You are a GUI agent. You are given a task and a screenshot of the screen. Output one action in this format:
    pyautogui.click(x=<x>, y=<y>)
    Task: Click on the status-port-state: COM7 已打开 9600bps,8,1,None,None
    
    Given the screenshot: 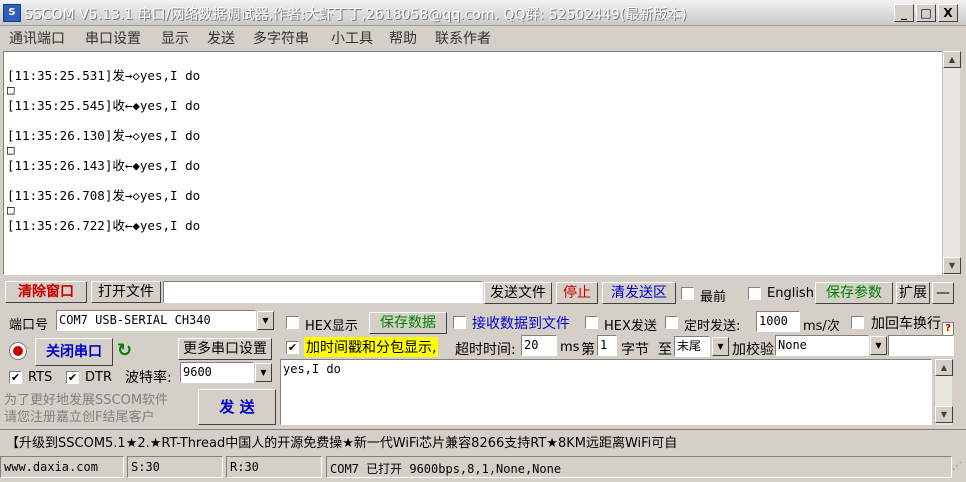 What is the action you would take?
    pyautogui.click(x=639, y=467)
    